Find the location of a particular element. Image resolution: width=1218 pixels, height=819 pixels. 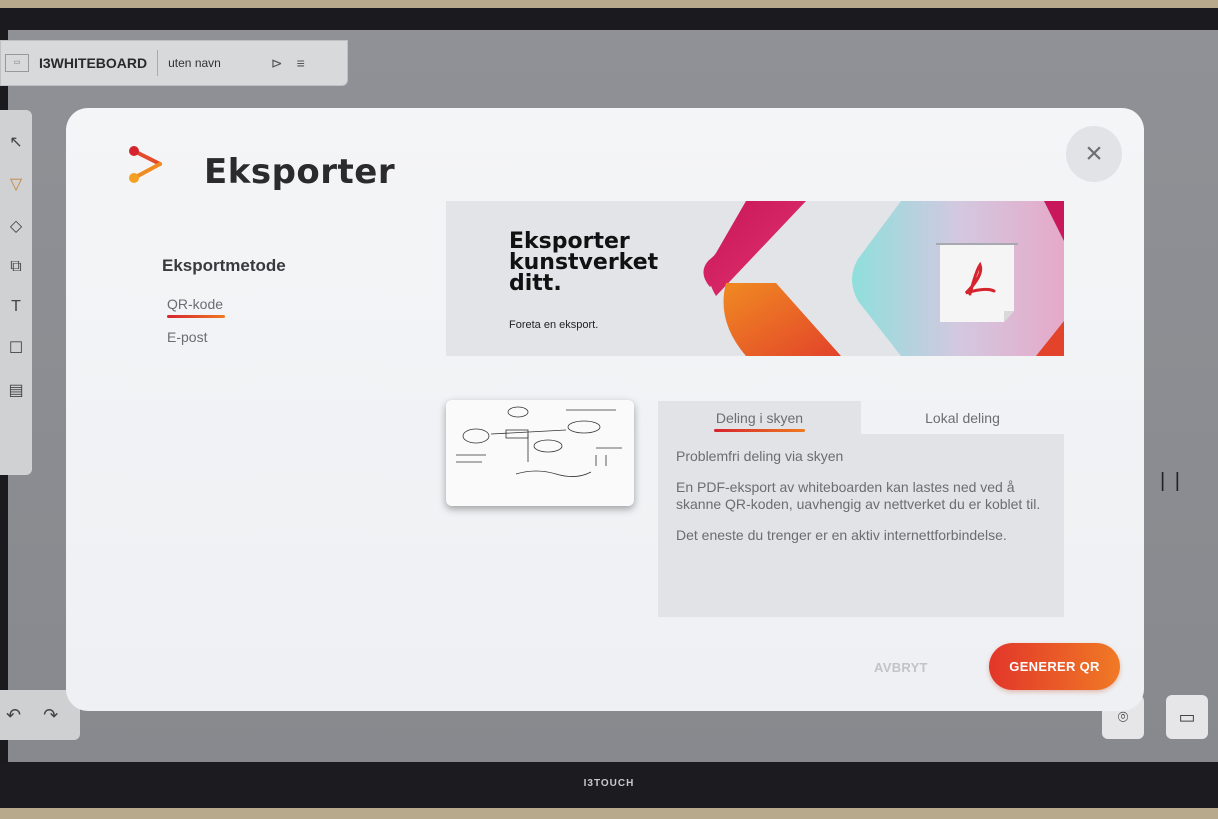

app-header: ▭ I3WHITEBOARD uten navn ⊳ ≡ is located at coordinates (174, 63).